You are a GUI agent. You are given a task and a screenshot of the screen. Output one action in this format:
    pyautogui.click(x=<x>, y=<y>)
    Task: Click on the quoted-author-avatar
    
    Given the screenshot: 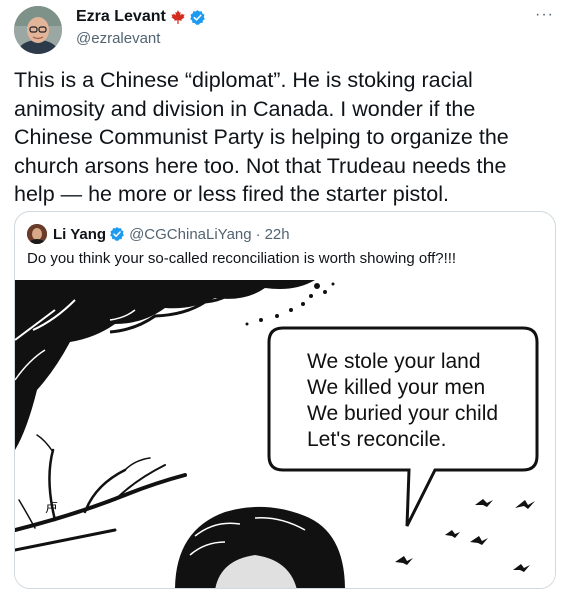 What is the action you would take?
    pyautogui.click(x=37, y=234)
    